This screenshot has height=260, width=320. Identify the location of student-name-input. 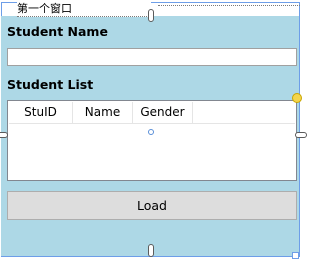
(152, 57).